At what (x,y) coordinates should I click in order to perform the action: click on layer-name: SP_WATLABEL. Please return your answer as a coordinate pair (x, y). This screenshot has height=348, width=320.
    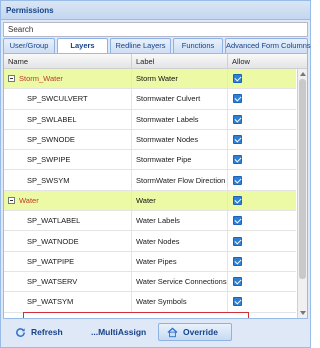
    Looking at the image, I should click on (54, 221).